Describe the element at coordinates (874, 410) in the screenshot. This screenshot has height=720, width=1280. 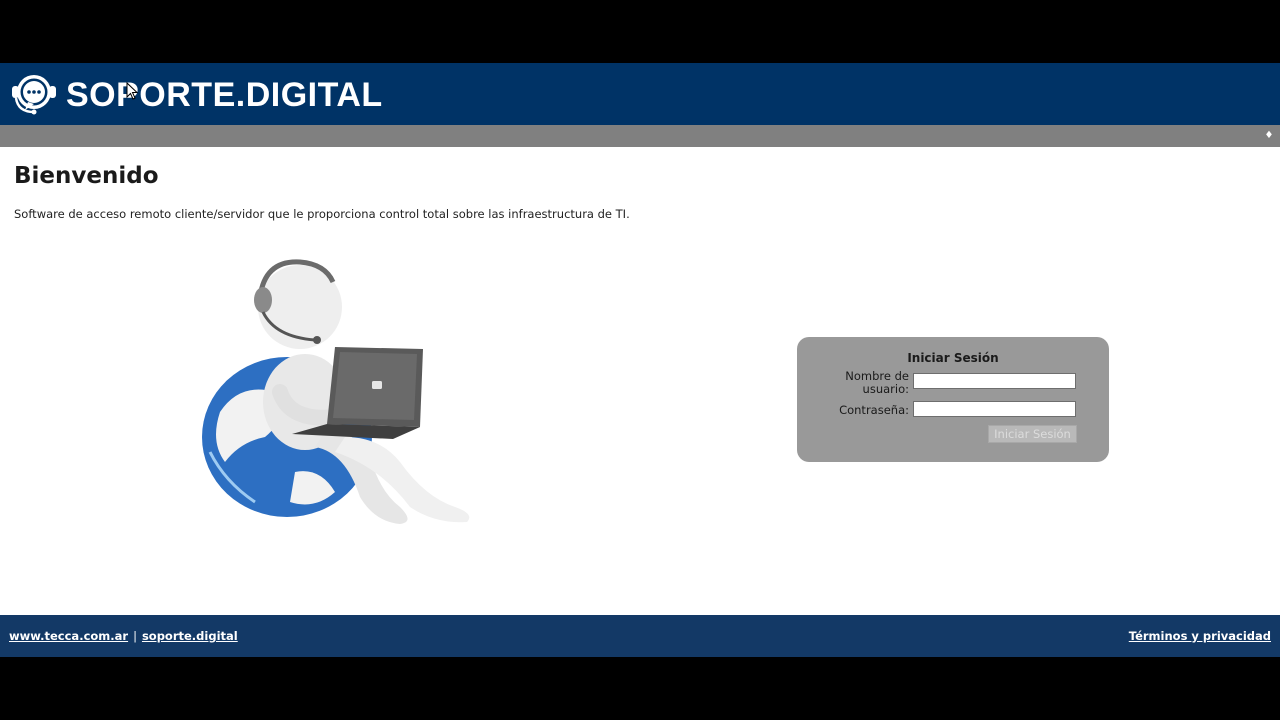
I see `password-label: Contraseña:` at that location.